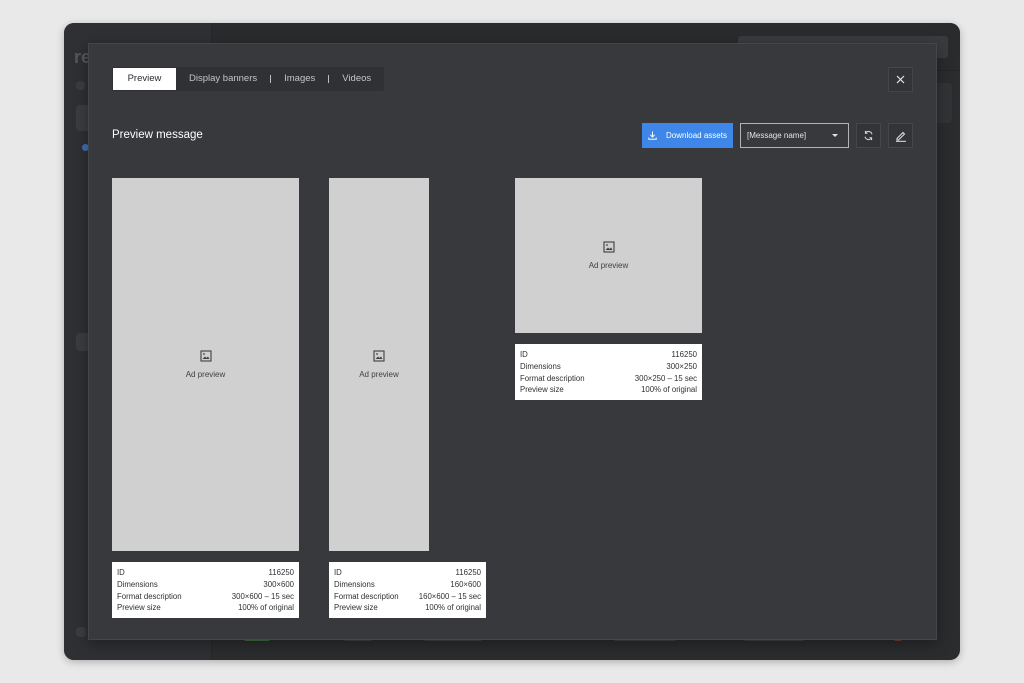 The height and width of the screenshot is (683, 1024). Describe the element at coordinates (379, 364) in the screenshot. I see `ad-preview-160x600: Ad preview` at that location.